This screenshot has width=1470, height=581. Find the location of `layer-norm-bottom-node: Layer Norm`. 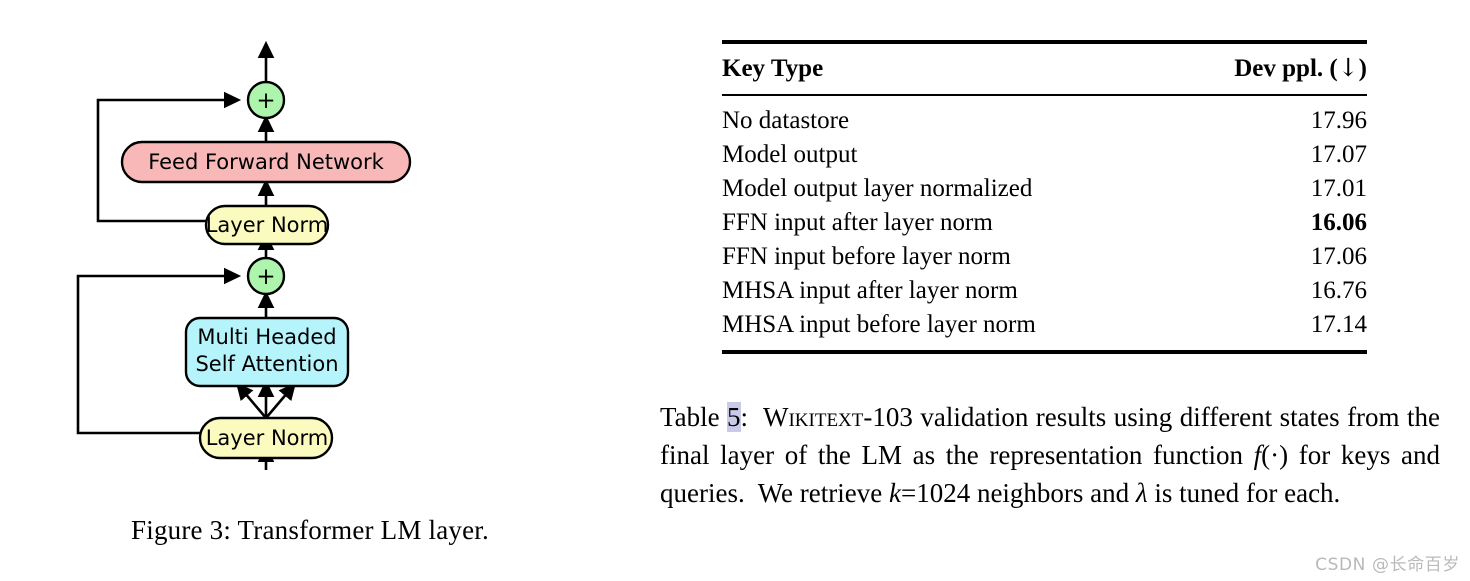

layer-norm-bottom-node: Layer Norm is located at coordinates (266, 438).